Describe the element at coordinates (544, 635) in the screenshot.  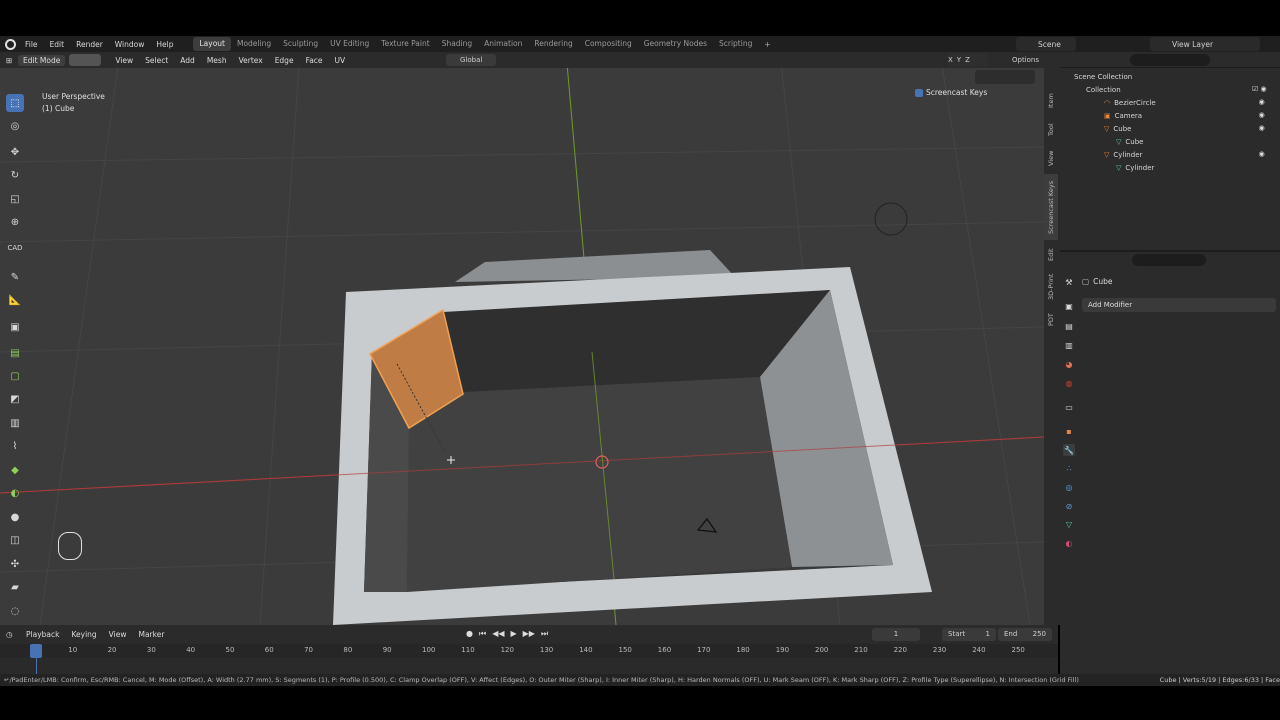
I see `jump-end-icon: ⏭` at that location.